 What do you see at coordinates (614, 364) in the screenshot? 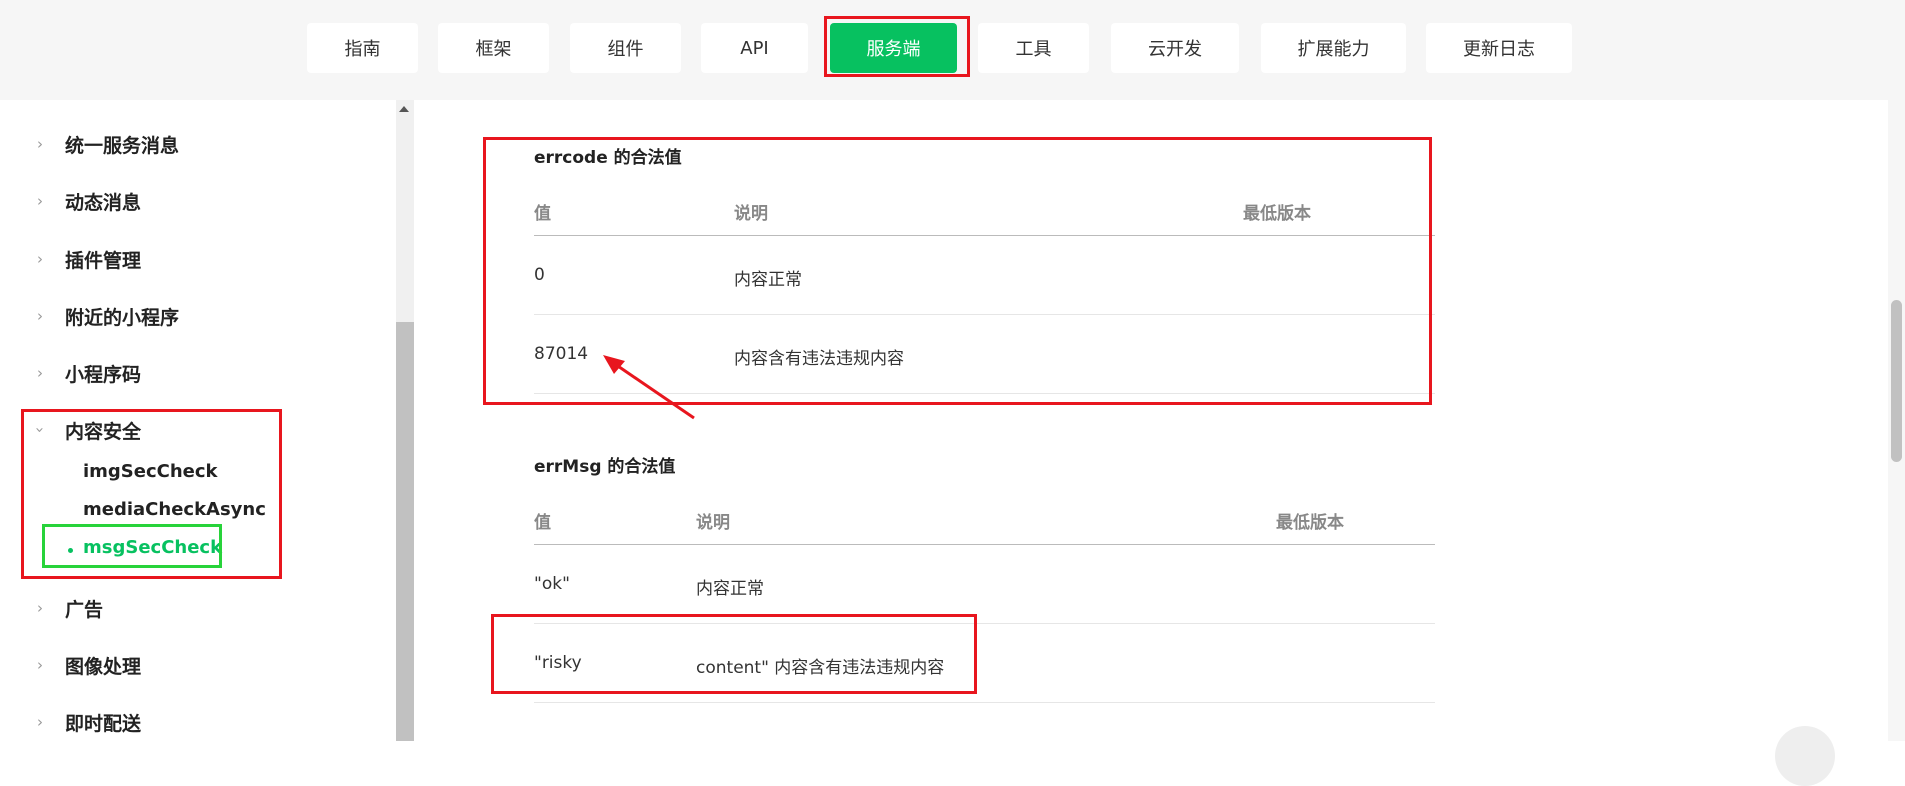
I see `arrow-head-icon` at bounding box center [614, 364].